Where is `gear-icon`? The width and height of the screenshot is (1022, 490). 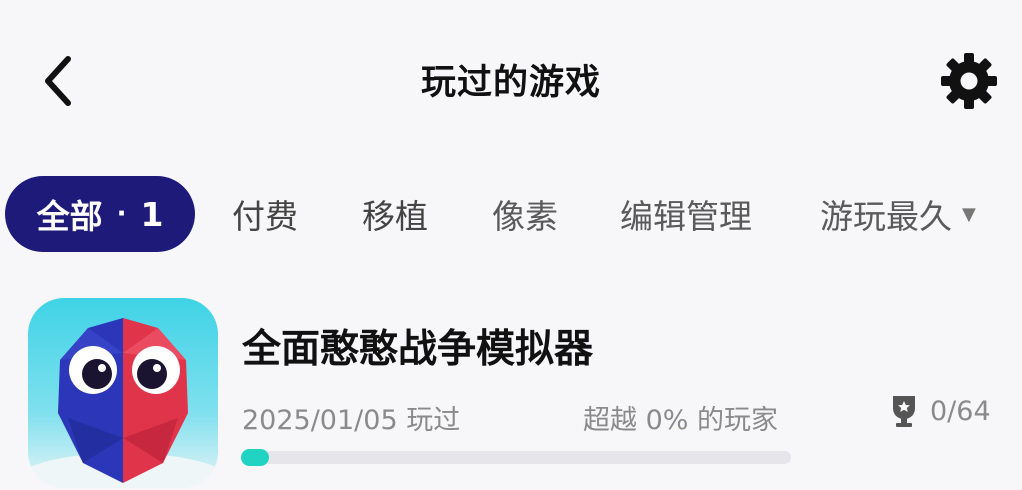
gear-icon is located at coordinates (969, 81).